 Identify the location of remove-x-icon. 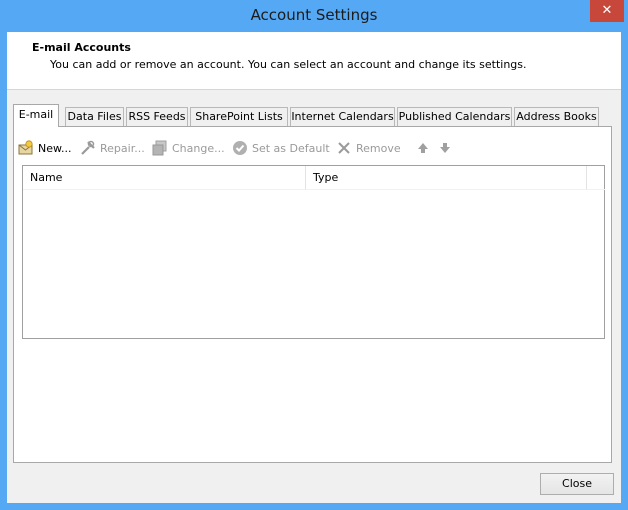
(344, 148).